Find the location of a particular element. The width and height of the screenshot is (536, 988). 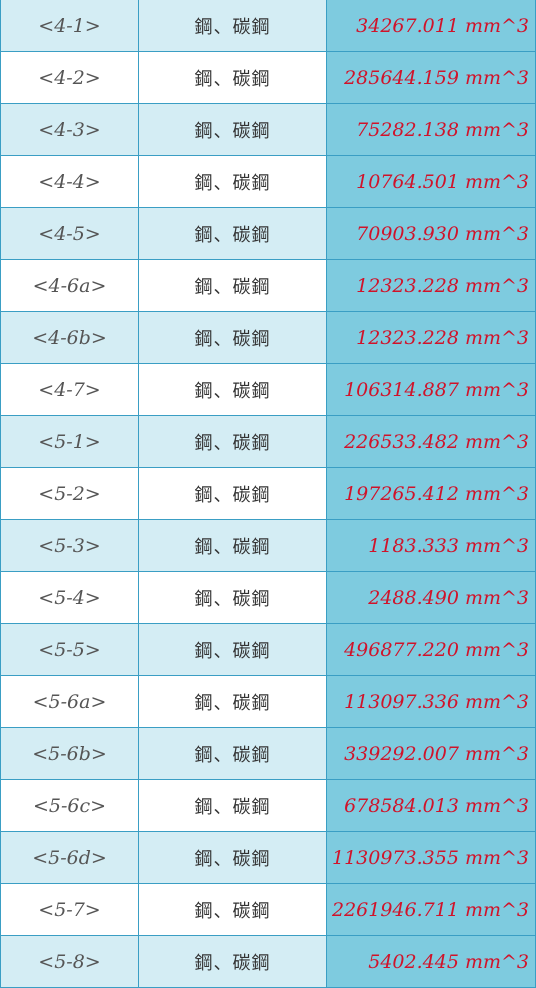

volume-cell: 106314.887 mm^3 is located at coordinates (431, 389).